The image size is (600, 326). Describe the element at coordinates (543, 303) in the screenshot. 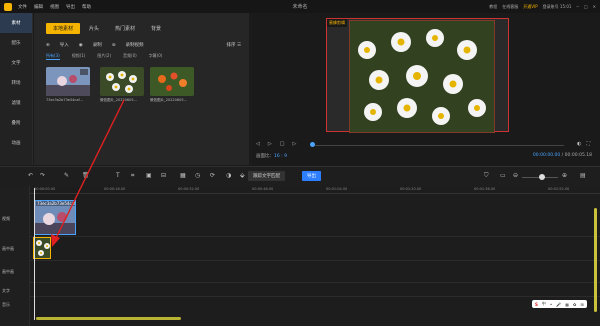

I see `ime-mode-label: 中` at that location.